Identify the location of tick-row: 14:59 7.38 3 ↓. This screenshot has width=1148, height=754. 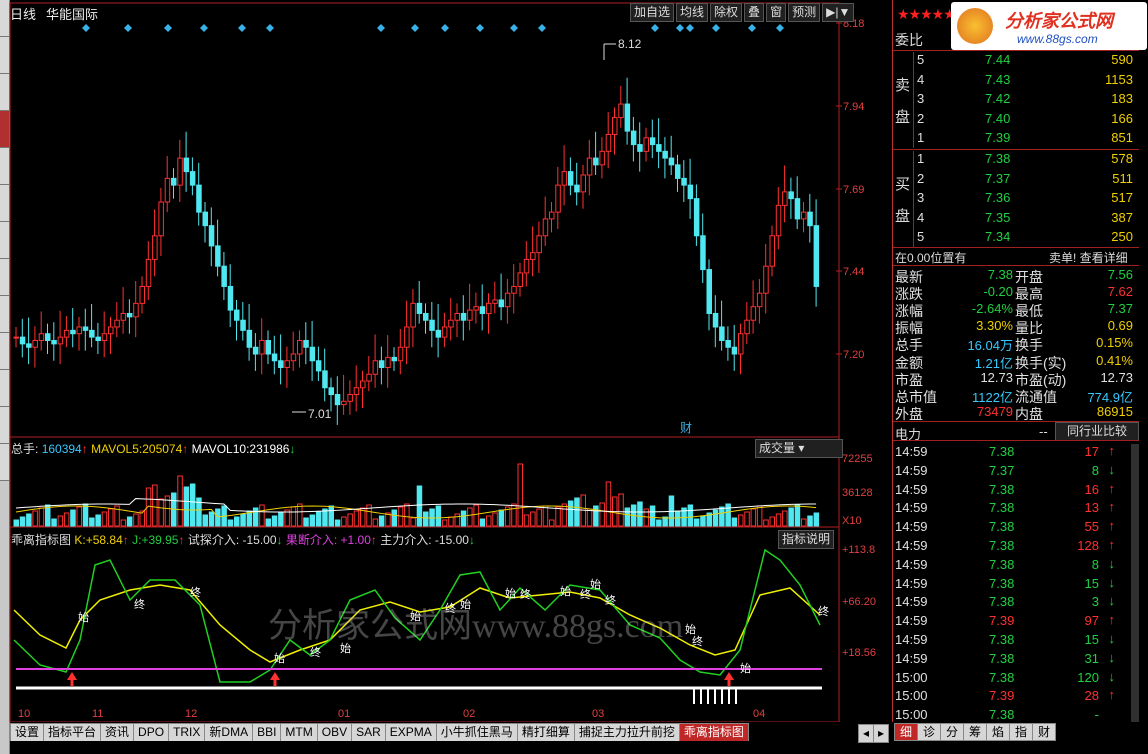
(1015, 602).